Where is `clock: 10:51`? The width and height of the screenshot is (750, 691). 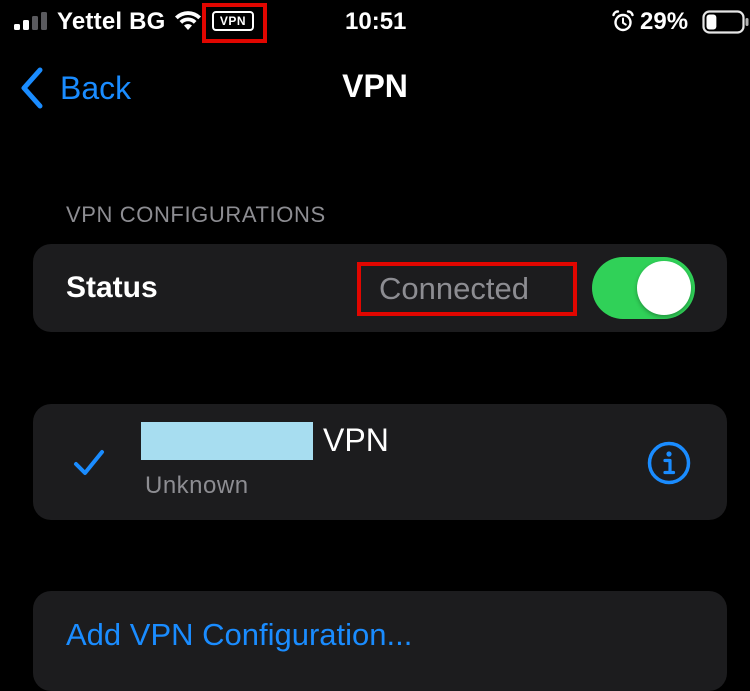 clock: 10:51 is located at coordinates (376, 21).